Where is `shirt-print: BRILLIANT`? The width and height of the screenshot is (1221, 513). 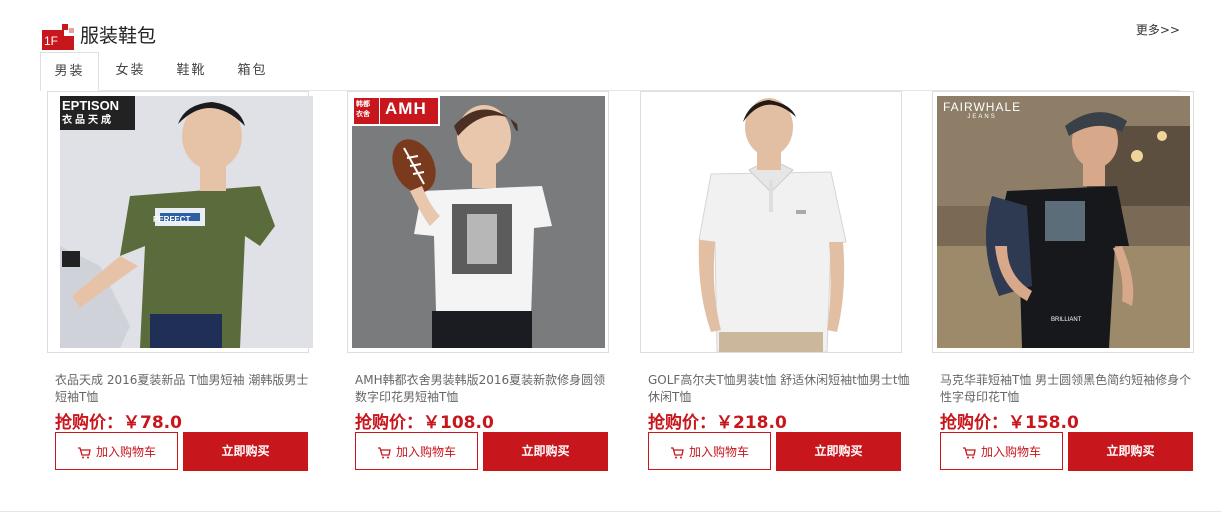 shirt-print: BRILLIANT is located at coordinates (1066, 320).